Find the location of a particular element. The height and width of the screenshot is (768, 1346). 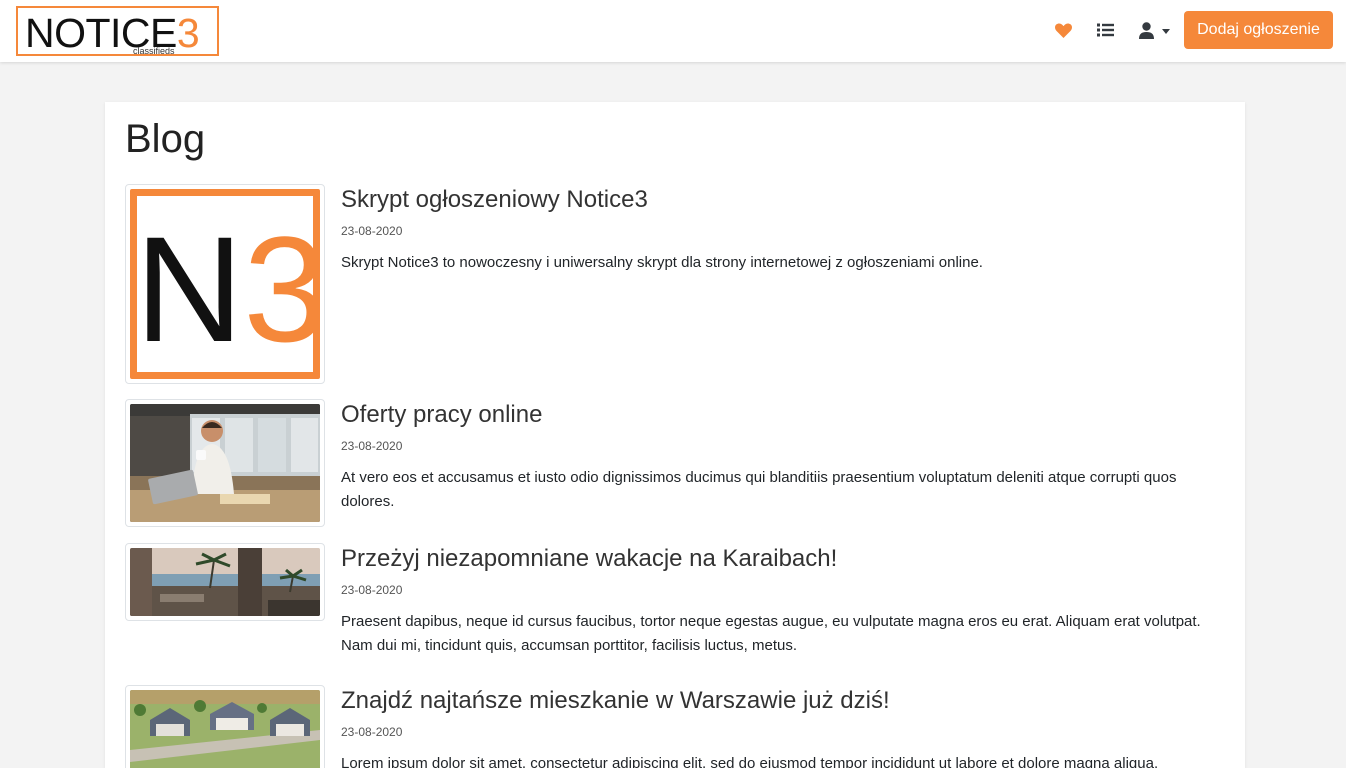

notice3-logo-image: N3 is located at coordinates (225, 284).